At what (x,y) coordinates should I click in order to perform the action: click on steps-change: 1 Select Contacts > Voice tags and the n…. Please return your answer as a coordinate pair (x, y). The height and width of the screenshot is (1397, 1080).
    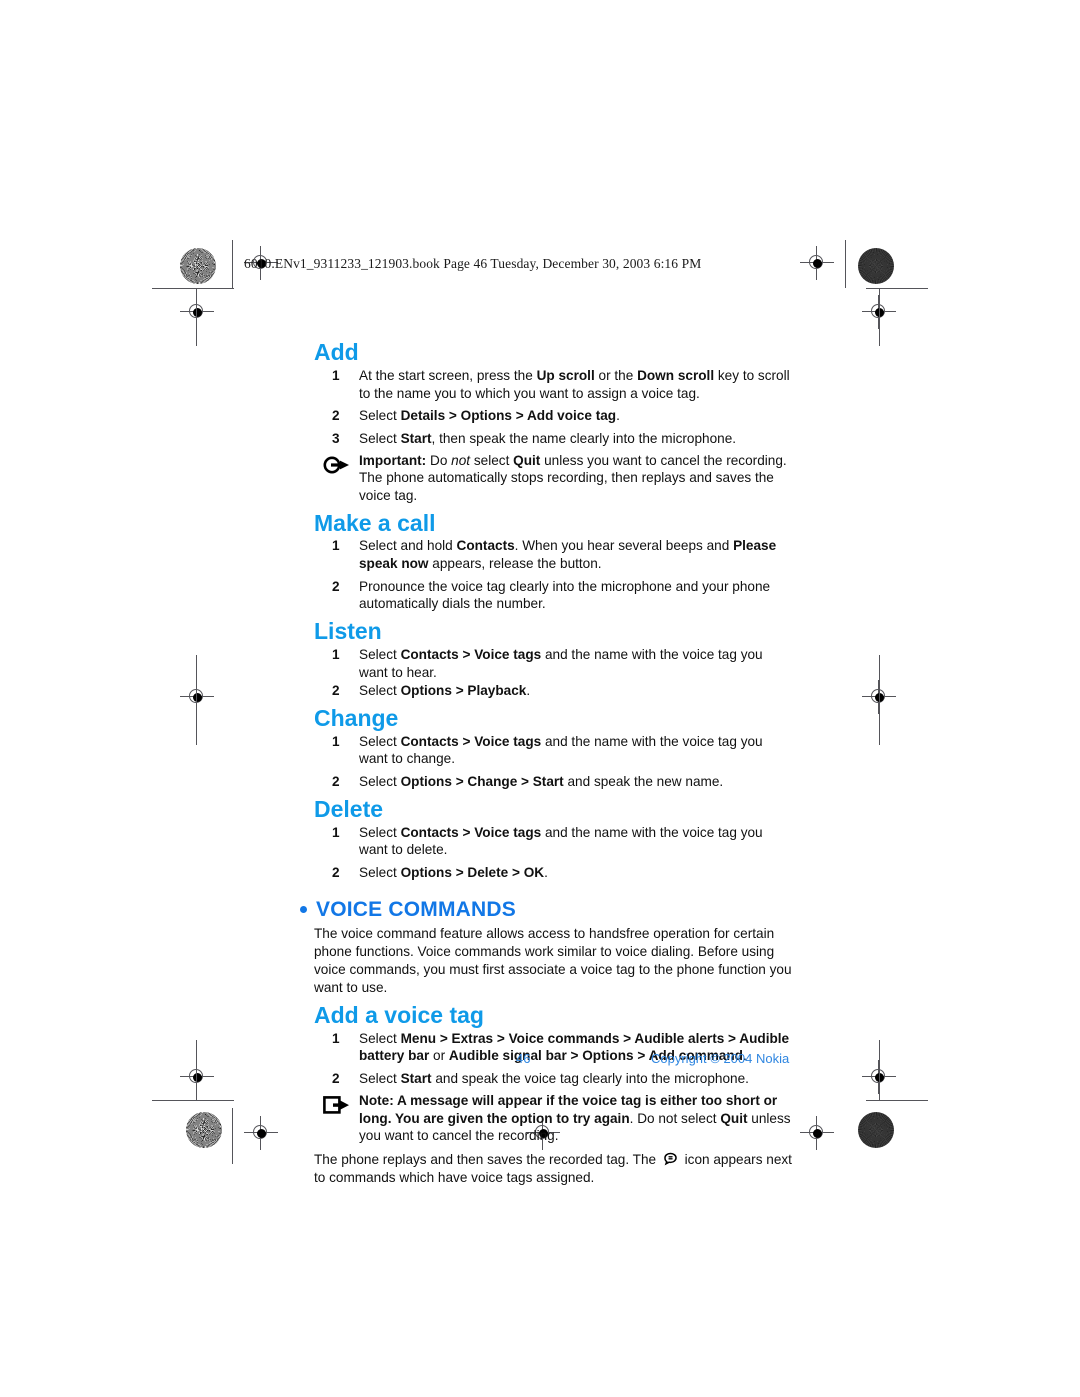
    Looking at the image, I should click on (547, 762).